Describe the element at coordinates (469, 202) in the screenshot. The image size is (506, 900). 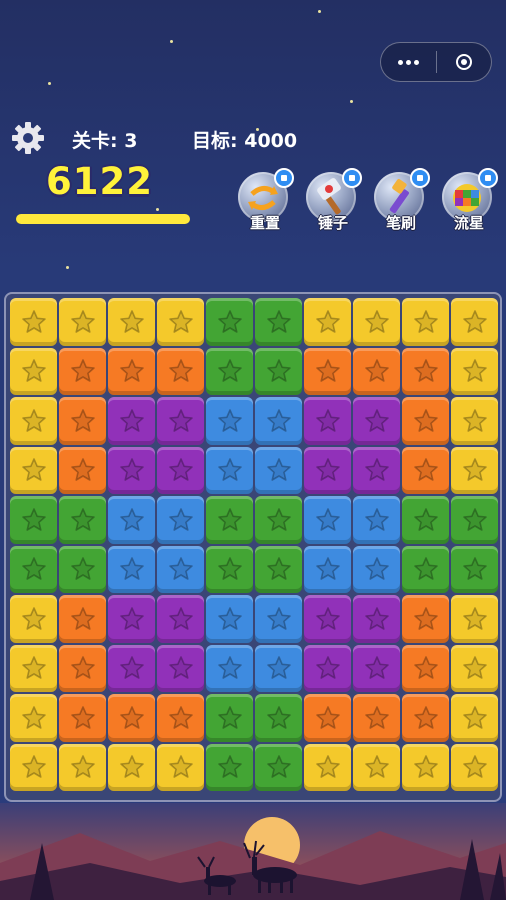
I see `tool-meteor-button: 流星` at that location.